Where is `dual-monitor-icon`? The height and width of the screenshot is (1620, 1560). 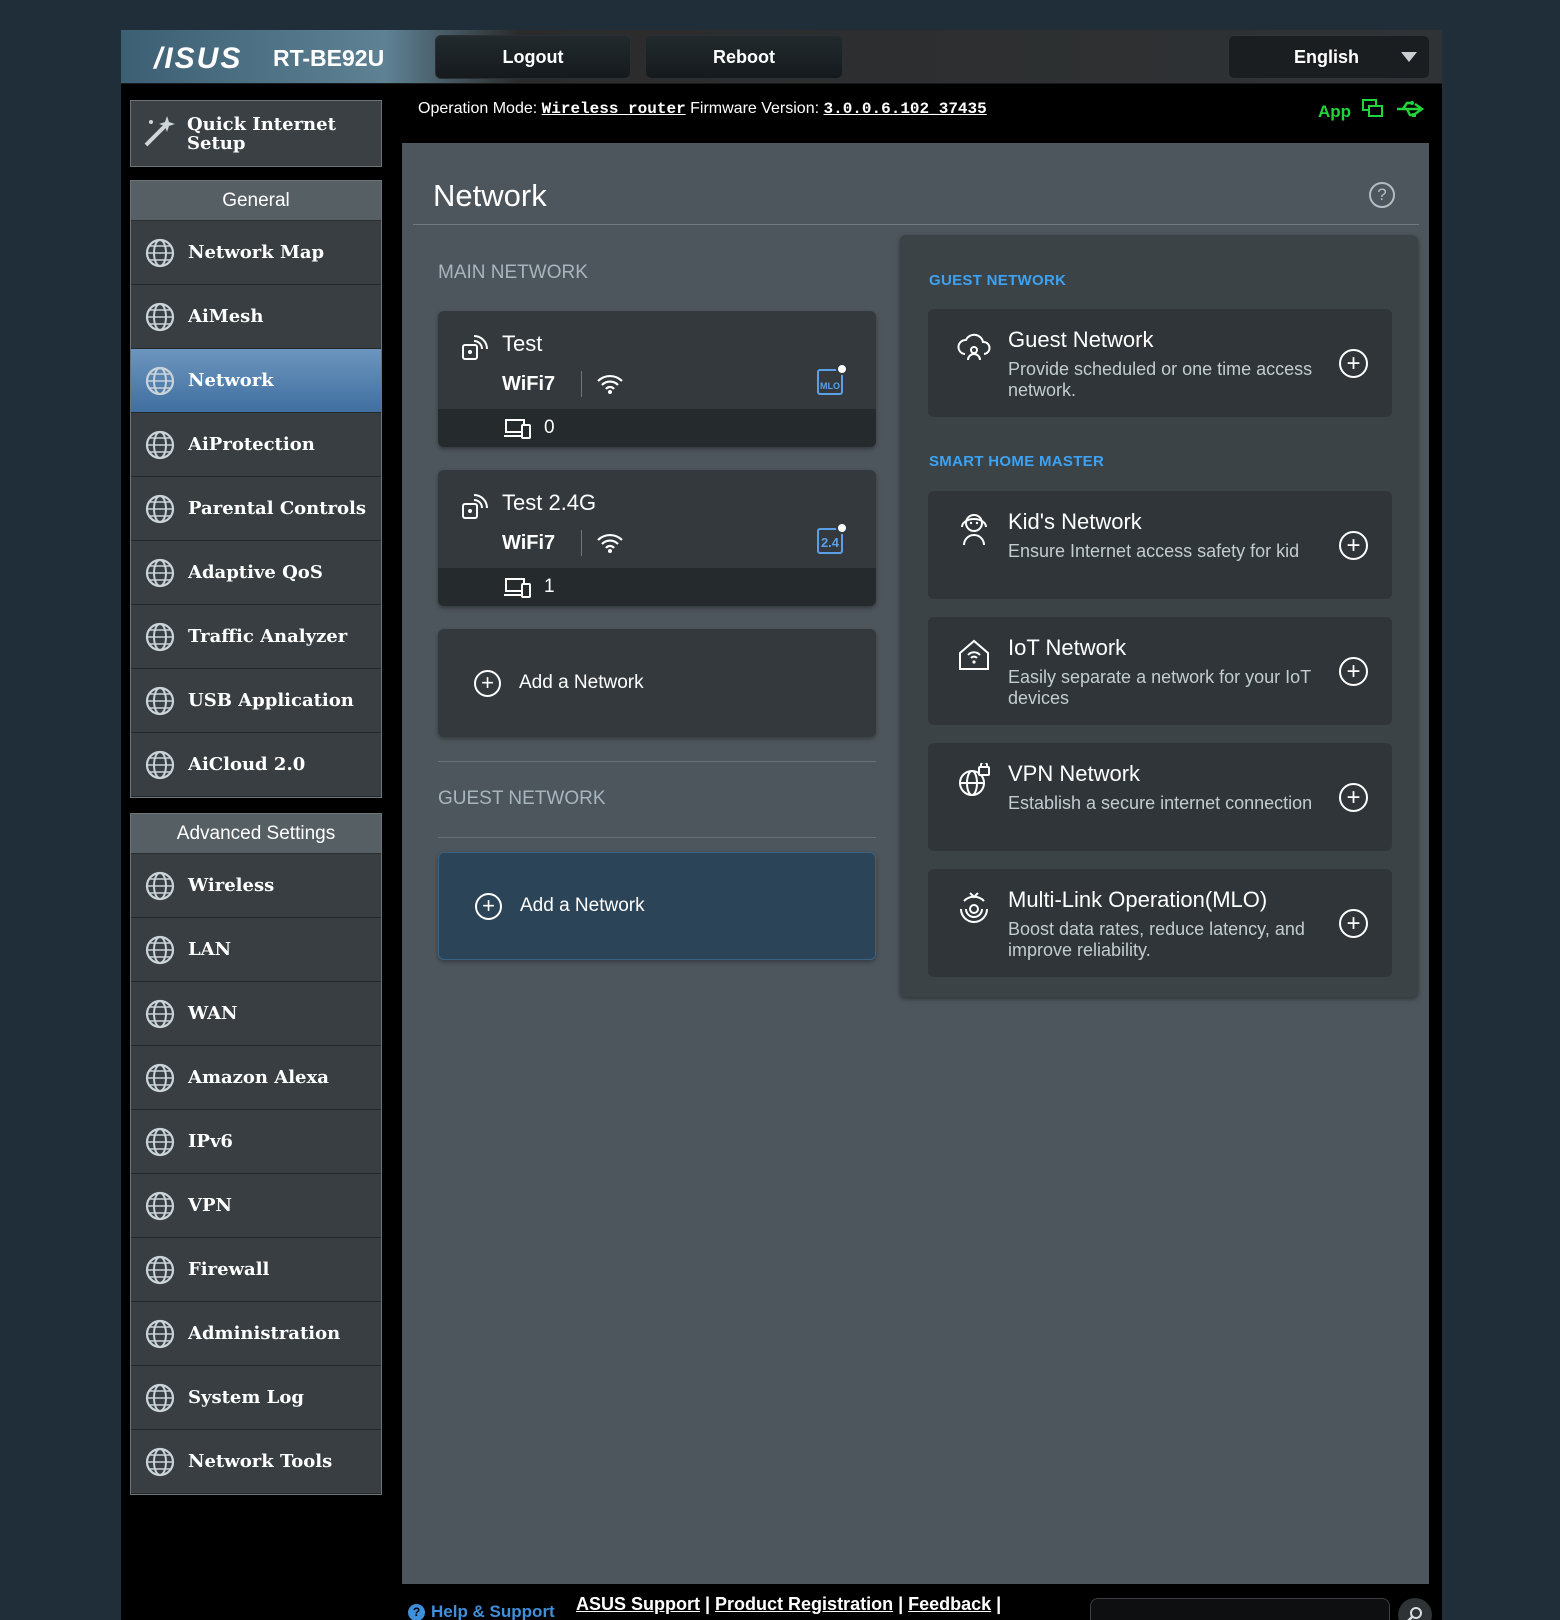 dual-monitor-icon is located at coordinates (1373, 111).